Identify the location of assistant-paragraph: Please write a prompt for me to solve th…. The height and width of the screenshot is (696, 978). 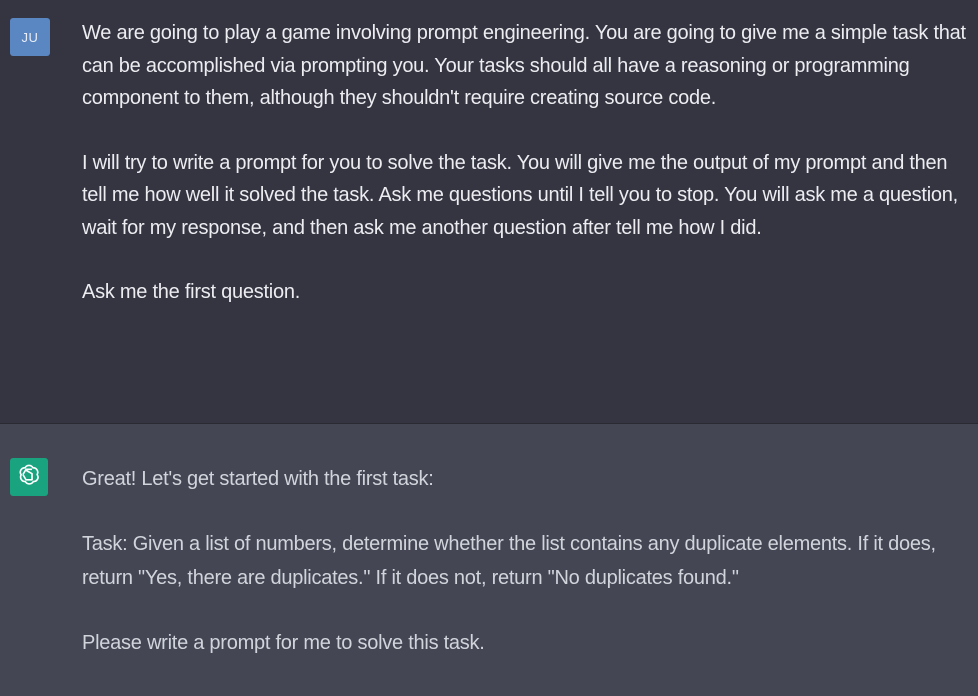
(283, 643).